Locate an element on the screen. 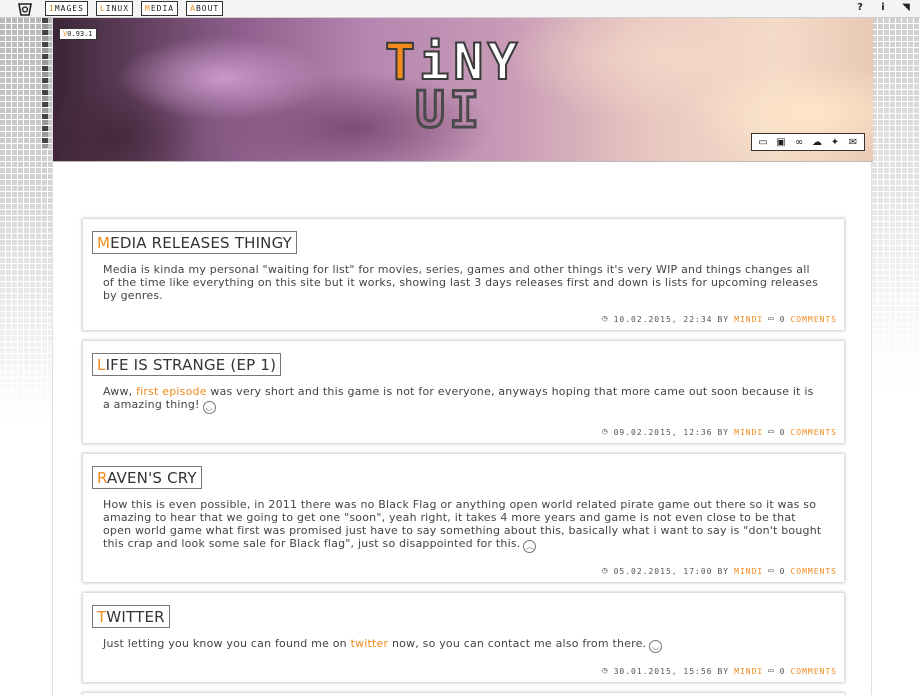  post-title: MEDIA RELEASES THINGY is located at coordinates (195, 242).